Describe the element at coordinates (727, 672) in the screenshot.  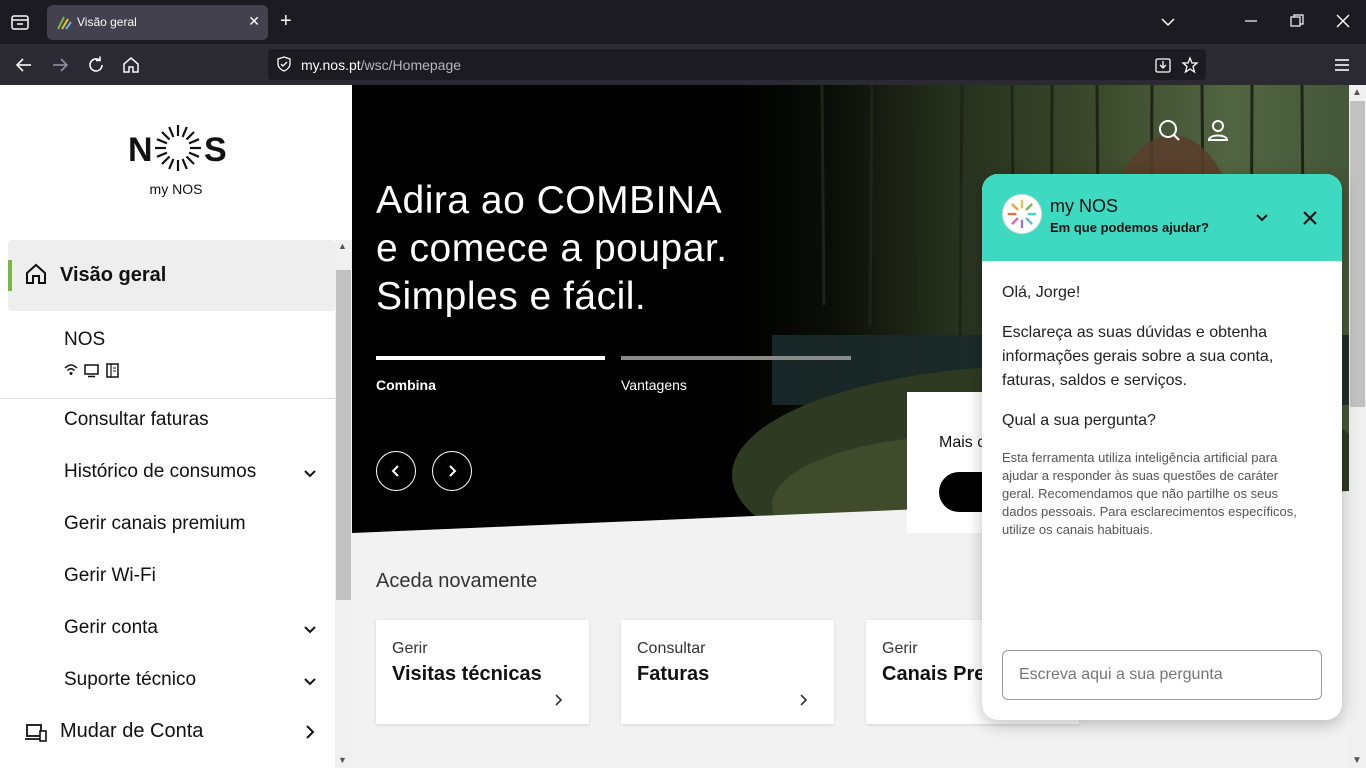
I see `quick-card-faturas: Consultar Faturas` at that location.